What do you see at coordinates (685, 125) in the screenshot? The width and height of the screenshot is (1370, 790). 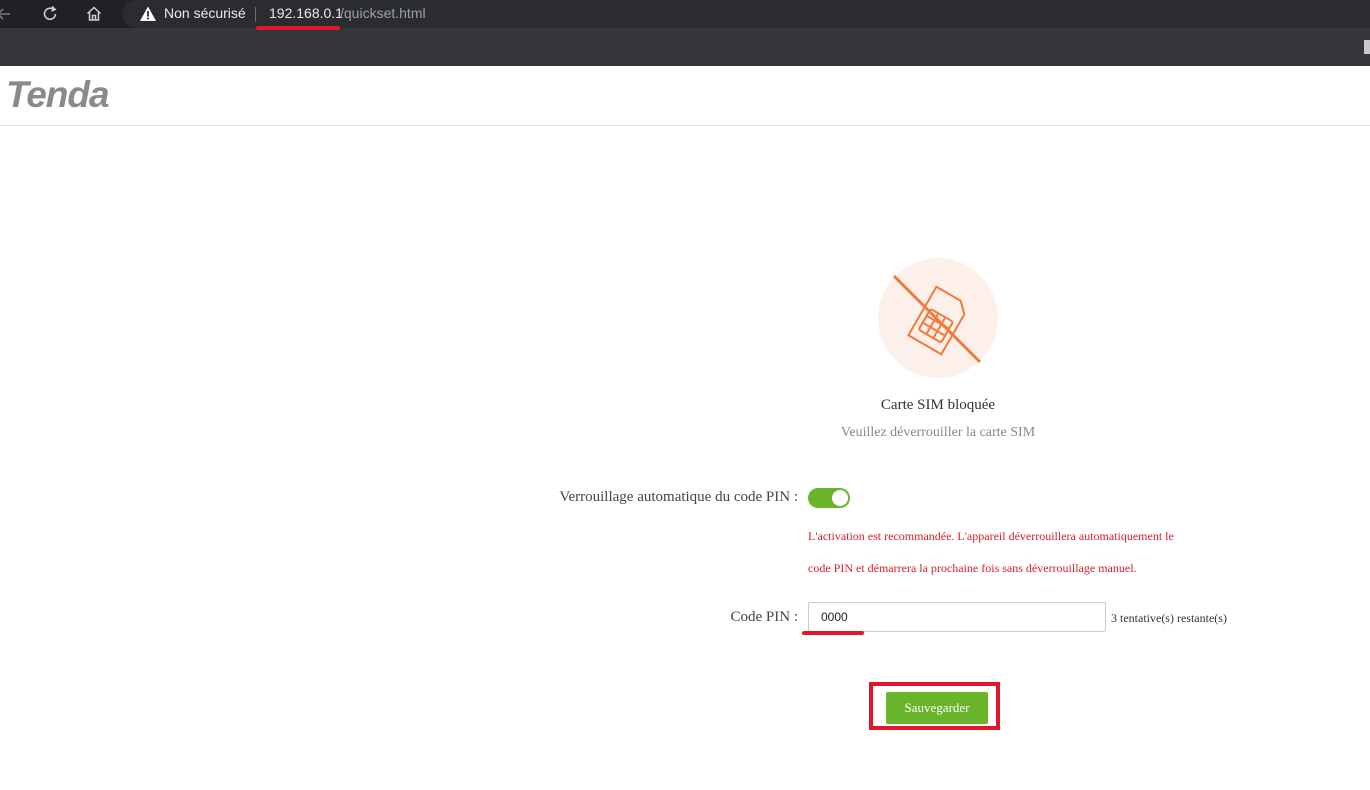 I see `header-divider` at bounding box center [685, 125].